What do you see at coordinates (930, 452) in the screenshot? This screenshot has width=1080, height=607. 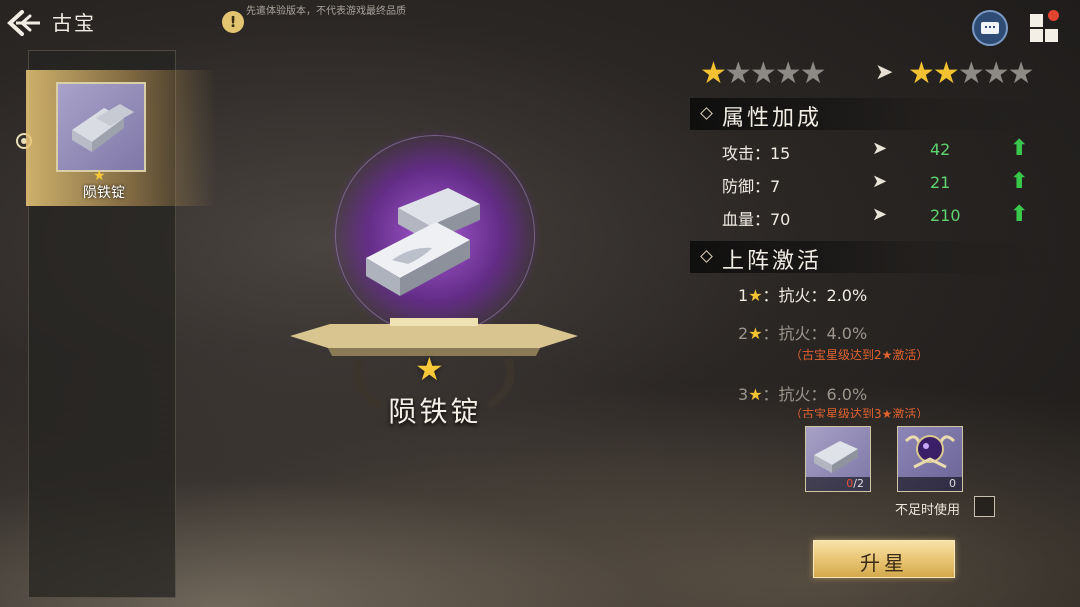 I see `purple-orb-crest-icon` at bounding box center [930, 452].